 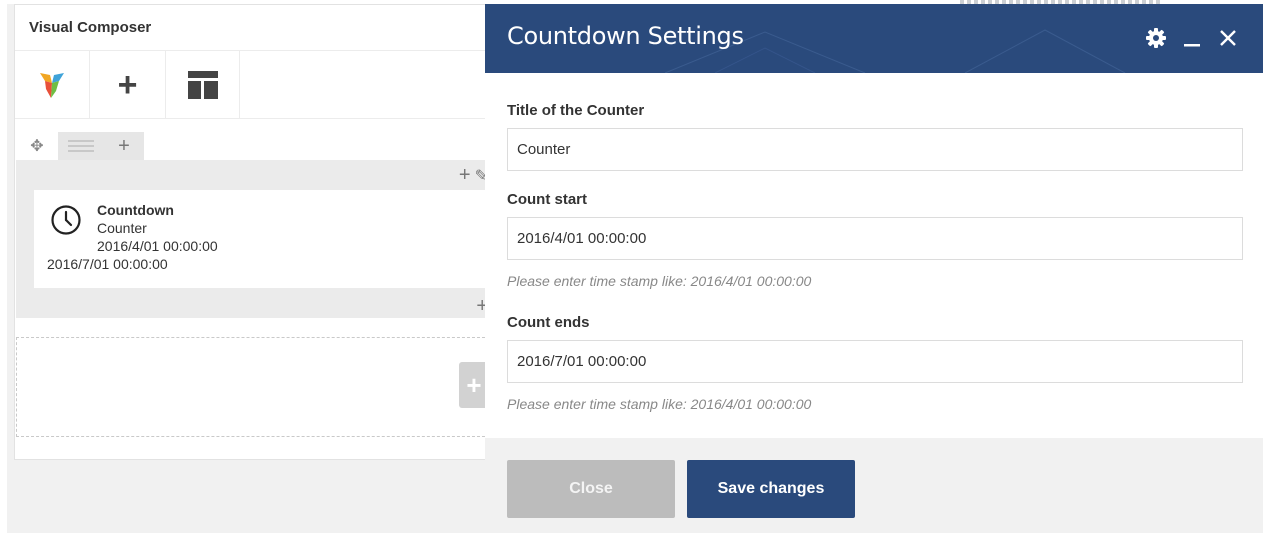 I want to click on row-layout-button, so click(x=81, y=146).